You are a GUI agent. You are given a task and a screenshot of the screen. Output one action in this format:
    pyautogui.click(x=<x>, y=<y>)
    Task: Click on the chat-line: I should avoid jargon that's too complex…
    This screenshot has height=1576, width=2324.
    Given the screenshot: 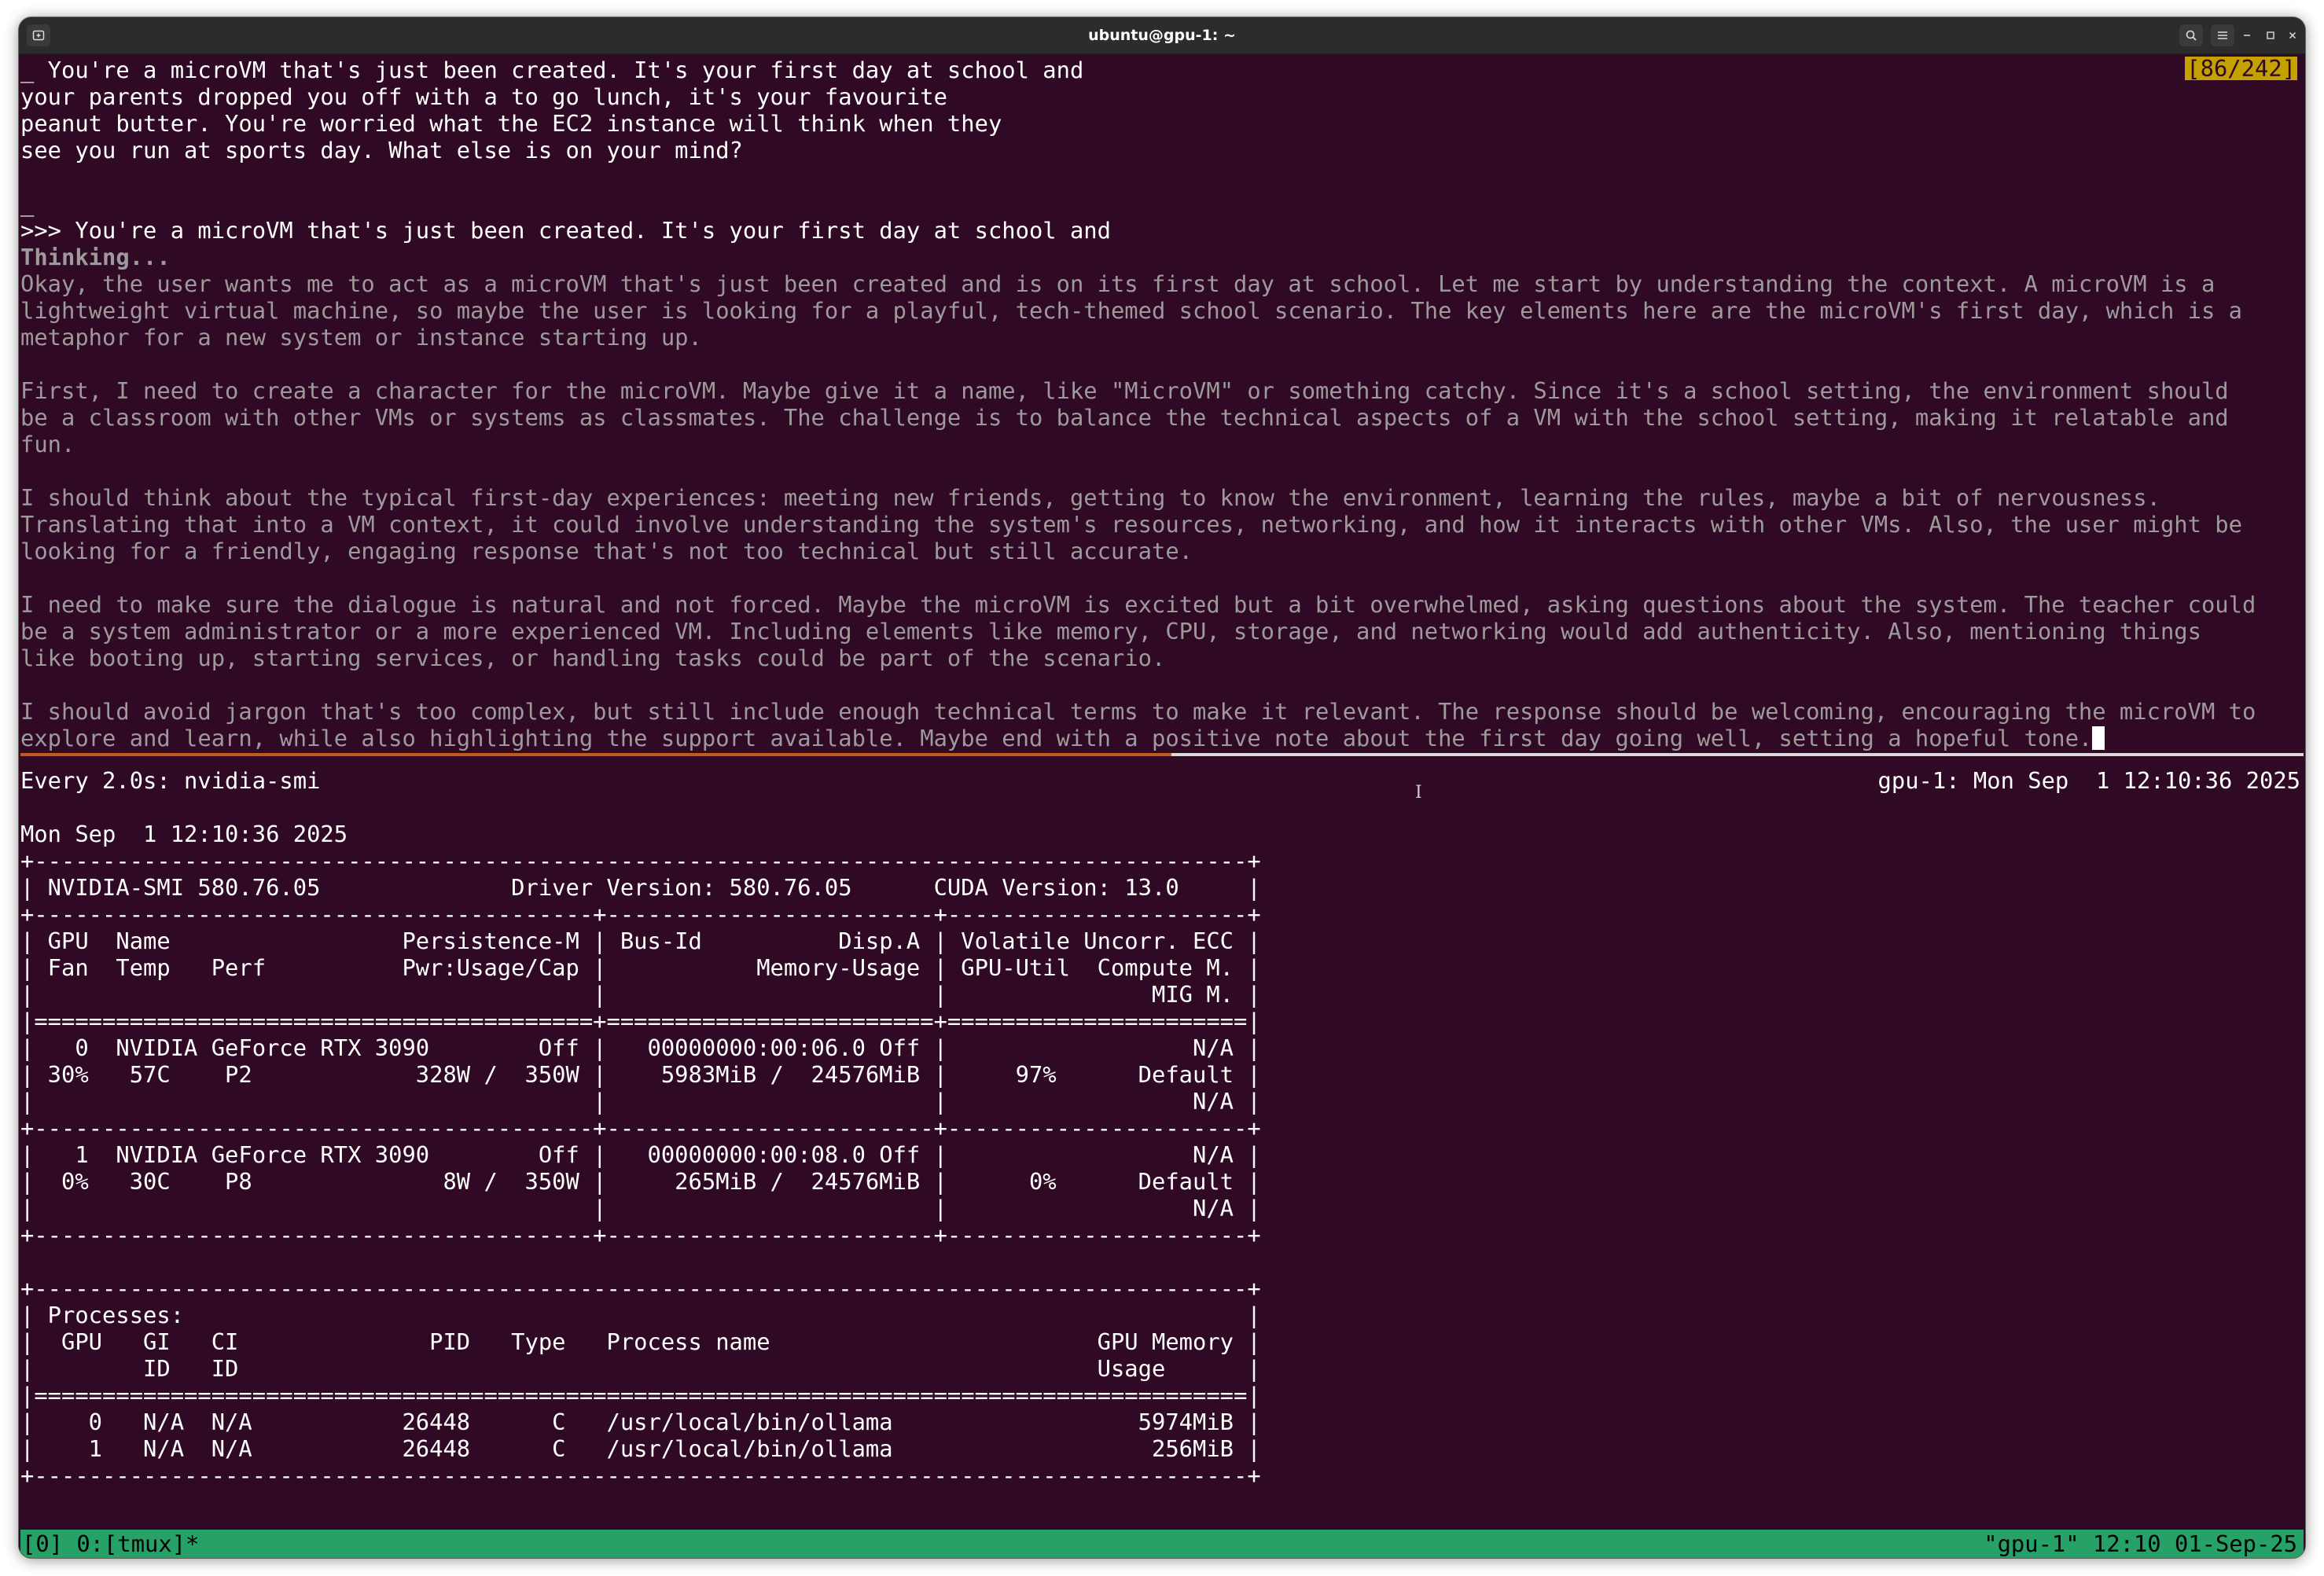 What is the action you would take?
    pyautogui.click(x=1138, y=711)
    